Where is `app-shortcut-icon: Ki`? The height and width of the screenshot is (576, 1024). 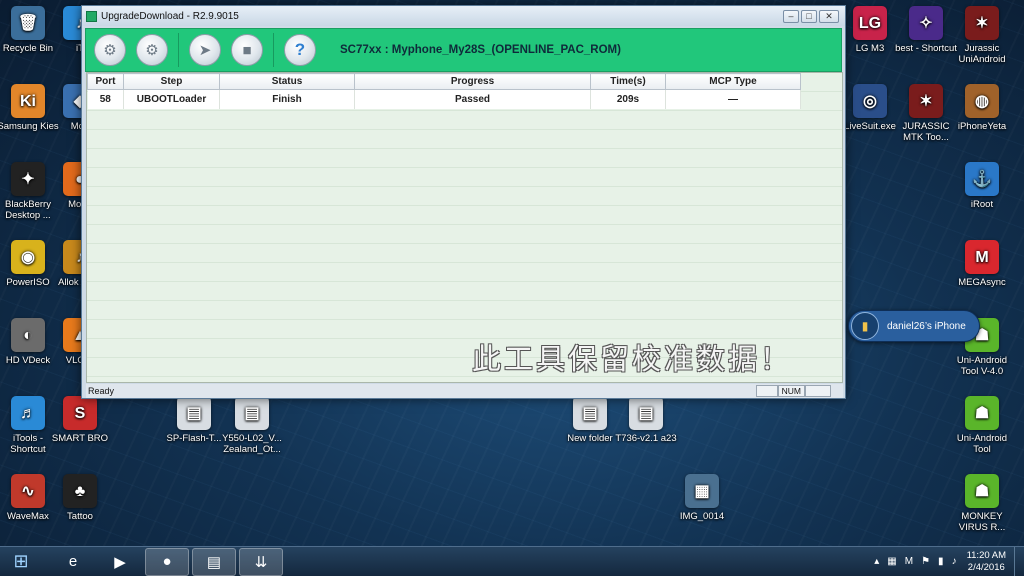
app-shortcut-icon: Ki is located at coordinates (28, 101).